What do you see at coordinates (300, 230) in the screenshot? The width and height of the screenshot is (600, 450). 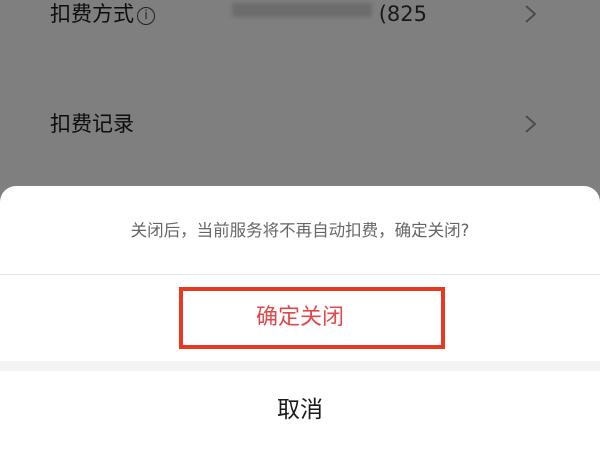 I see `dialog-message: 关闭后，当前服务将不再自动扣费，确定关闭?` at bounding box center [300, 230].